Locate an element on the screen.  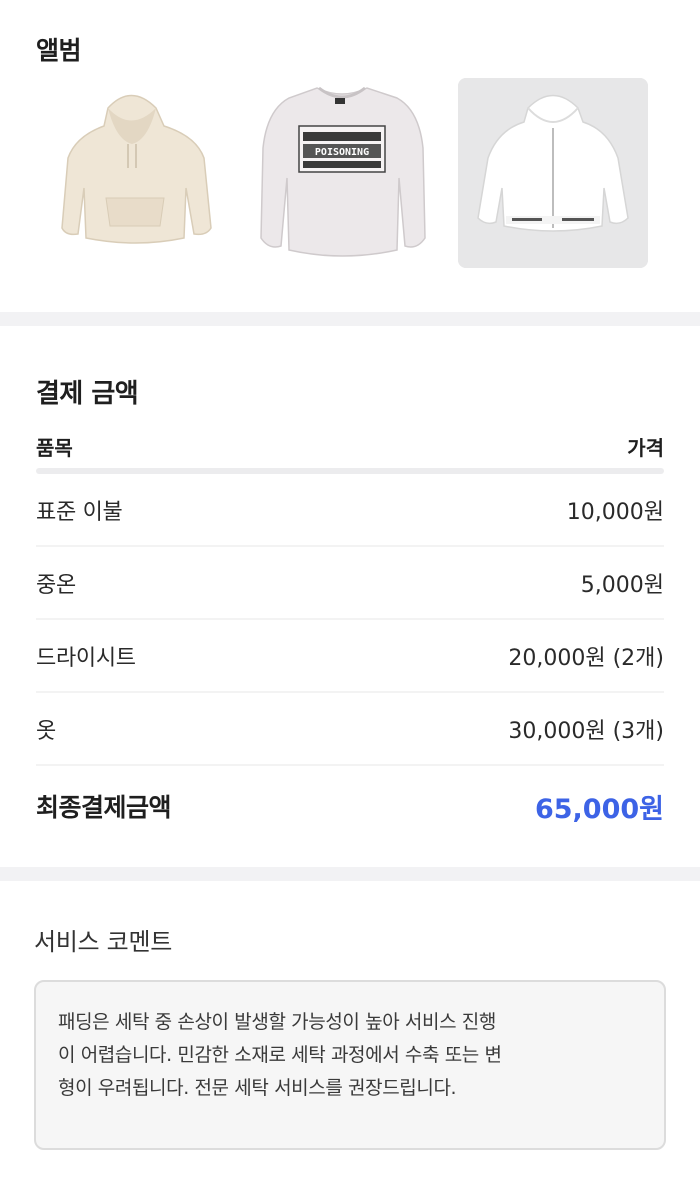
album-photo-row: POISONING is located at coordinates (350, 173).